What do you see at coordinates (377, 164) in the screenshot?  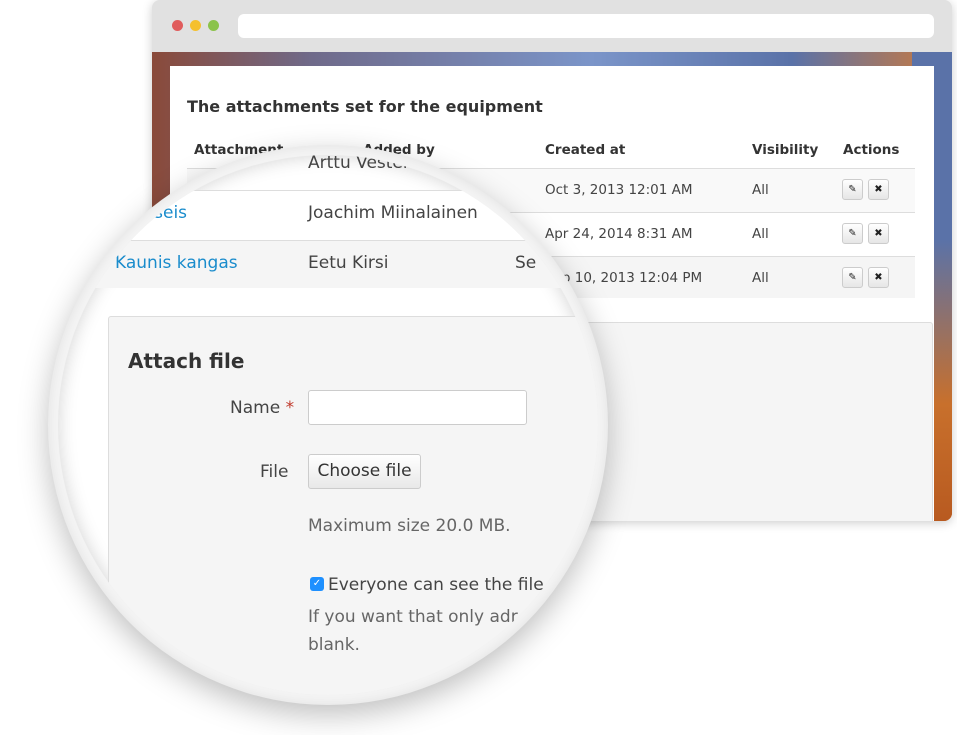 I see `added-by: Arttu Vesterinen` at bounding box center [377, 164].